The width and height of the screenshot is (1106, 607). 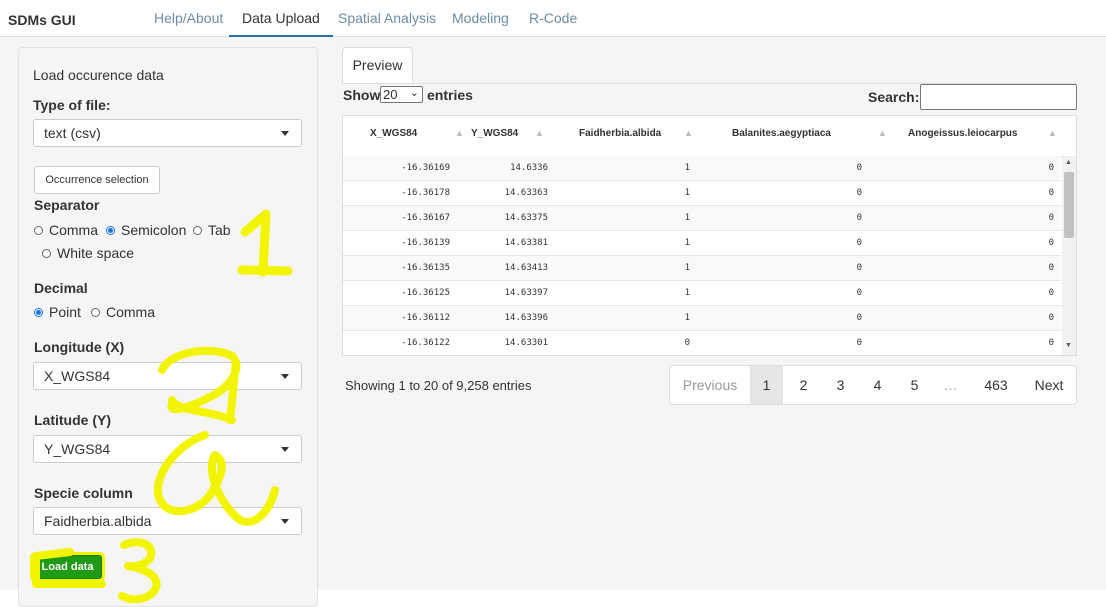 I want to click on chevron-down-icon: ⌄, so click(x=414, y=93).